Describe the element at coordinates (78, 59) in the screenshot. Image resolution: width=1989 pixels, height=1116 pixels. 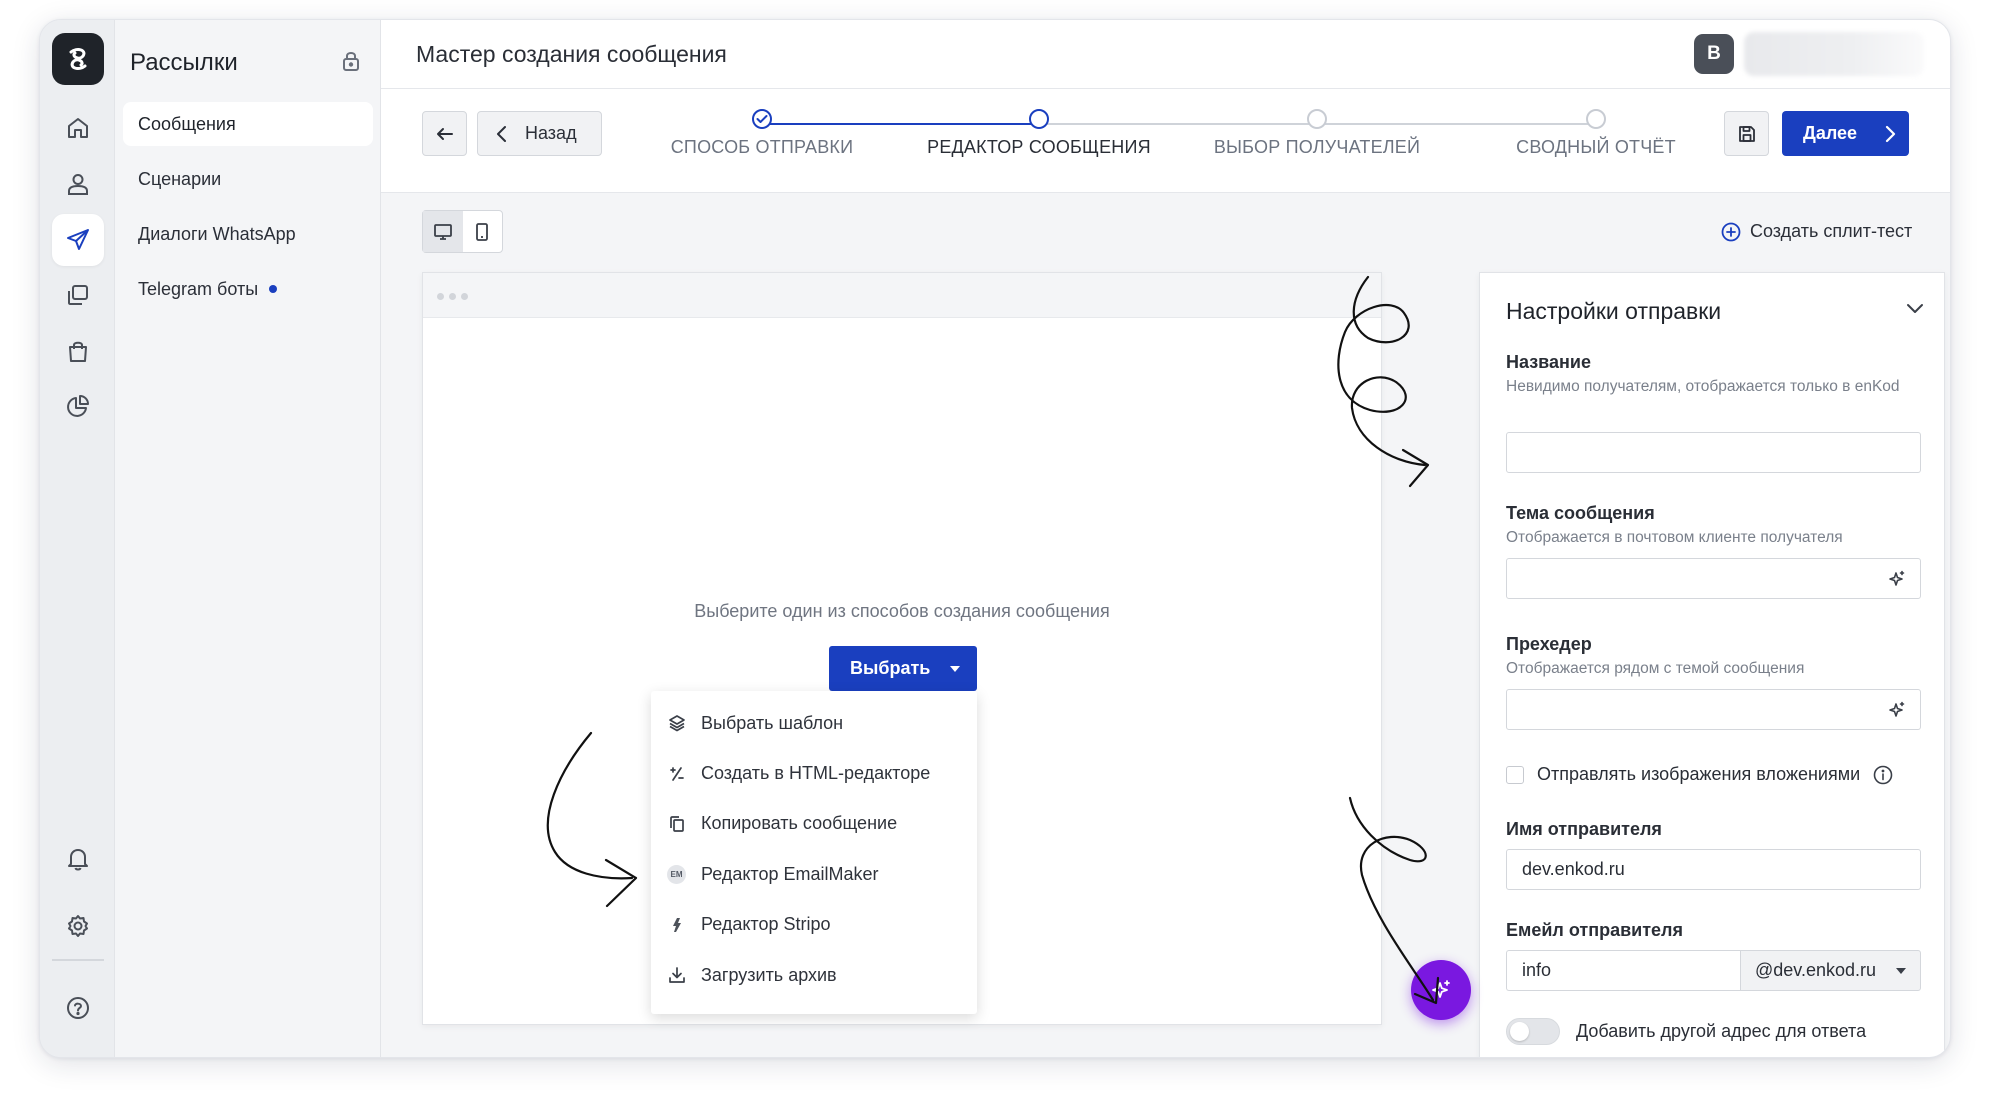
I see `logo-icon` at that location.